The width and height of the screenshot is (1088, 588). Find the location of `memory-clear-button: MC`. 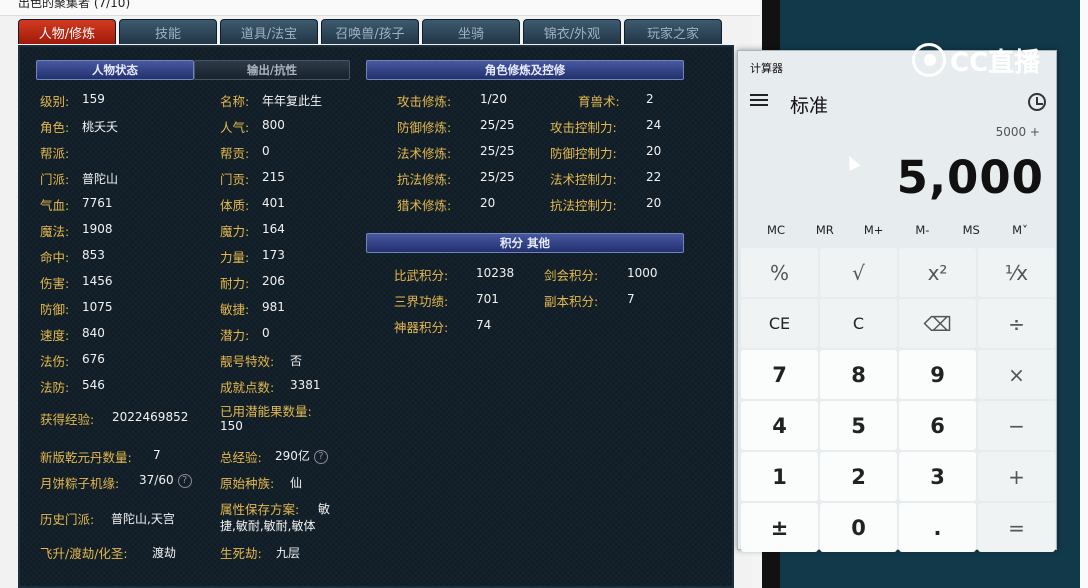

memory-clear-button: MC is located at coordinates (776, 230).